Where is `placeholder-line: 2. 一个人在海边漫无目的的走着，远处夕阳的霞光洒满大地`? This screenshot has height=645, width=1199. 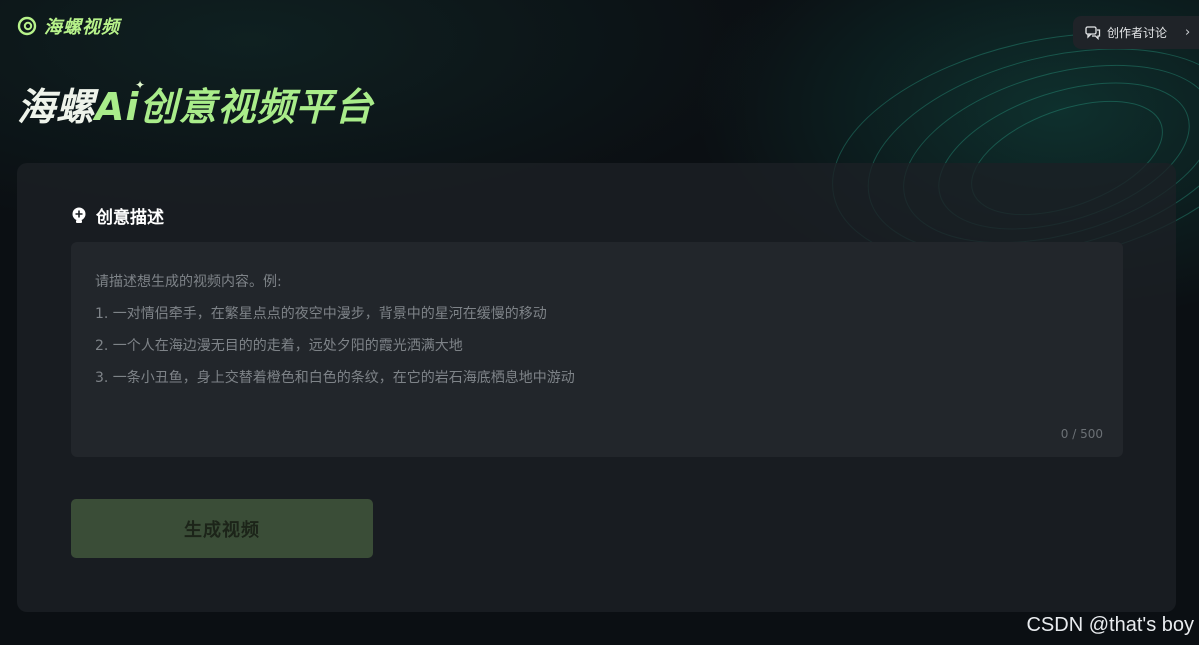 placeholder-line: 2. 一个人在海边漫无目的的走着，远处夕阳的霞光洒满大地 is located at coordinates (279, 346).